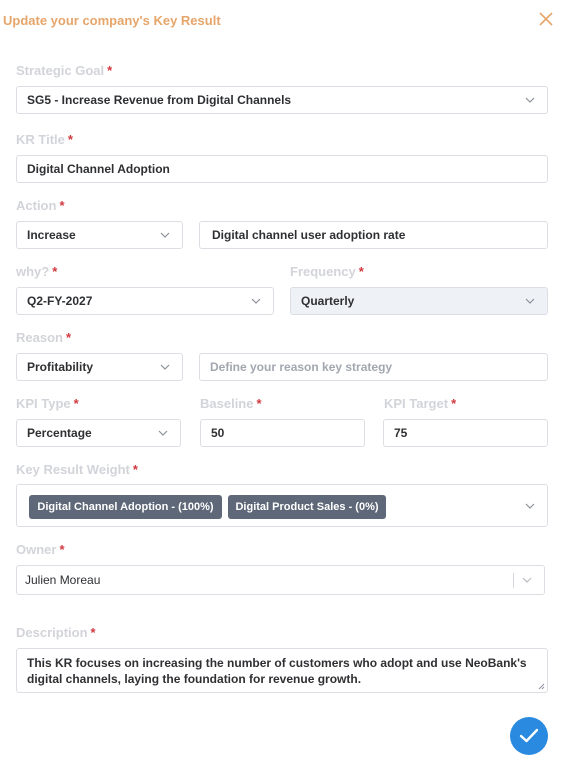 This screenshot has width=564, height=769. I want to click on why-select: Q2-FY-2027, so click(145, 301).